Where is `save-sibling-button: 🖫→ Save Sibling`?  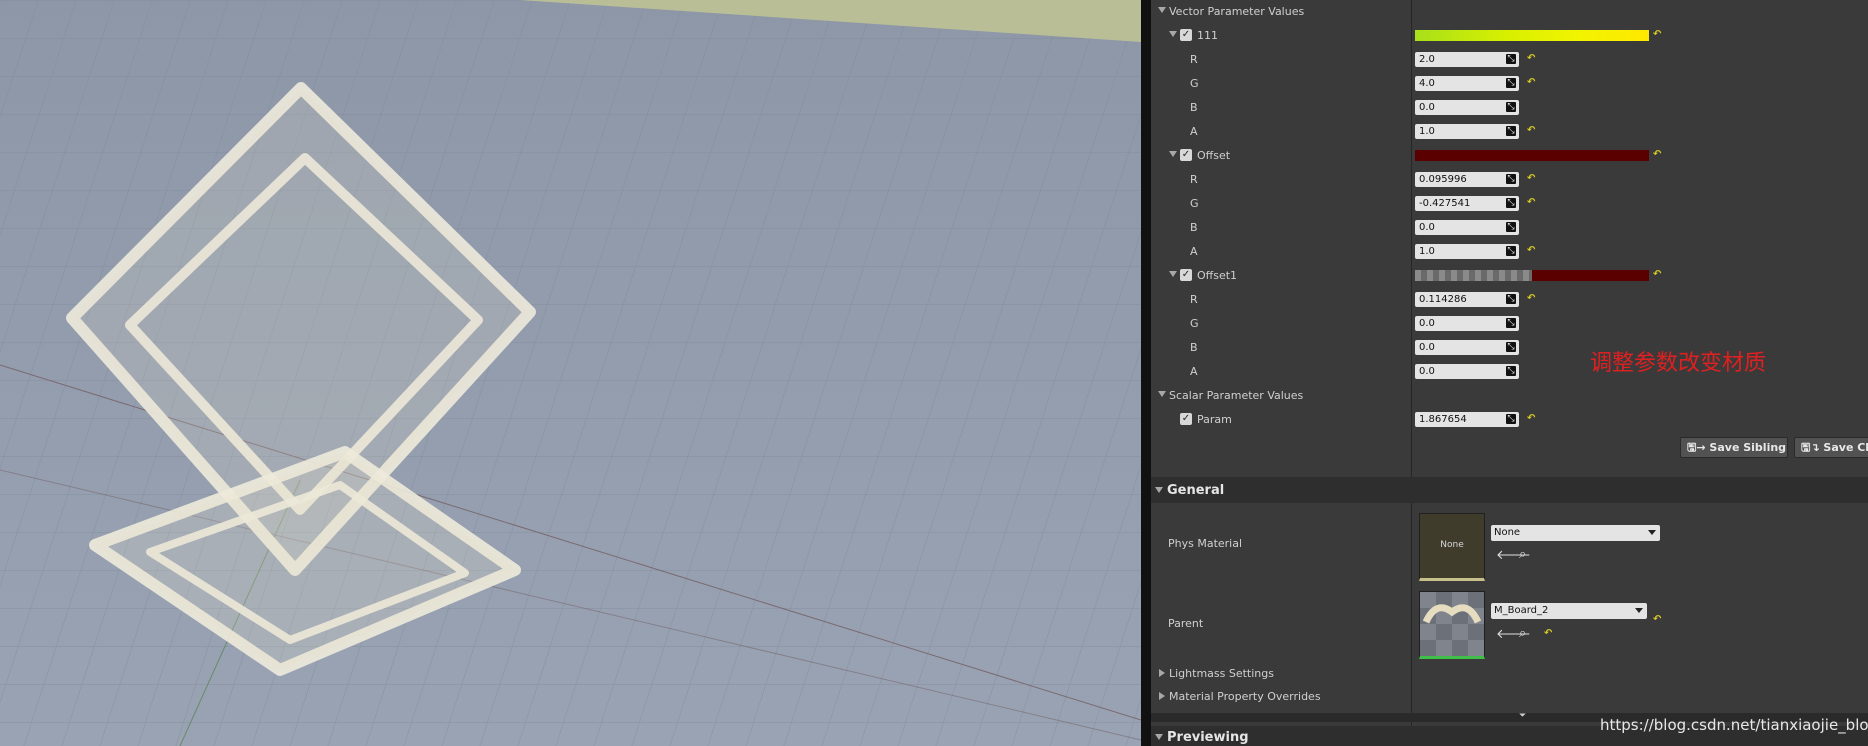
save-sibling-button: 🖫→ Save Sibling is located at coordinates (1734, 447).